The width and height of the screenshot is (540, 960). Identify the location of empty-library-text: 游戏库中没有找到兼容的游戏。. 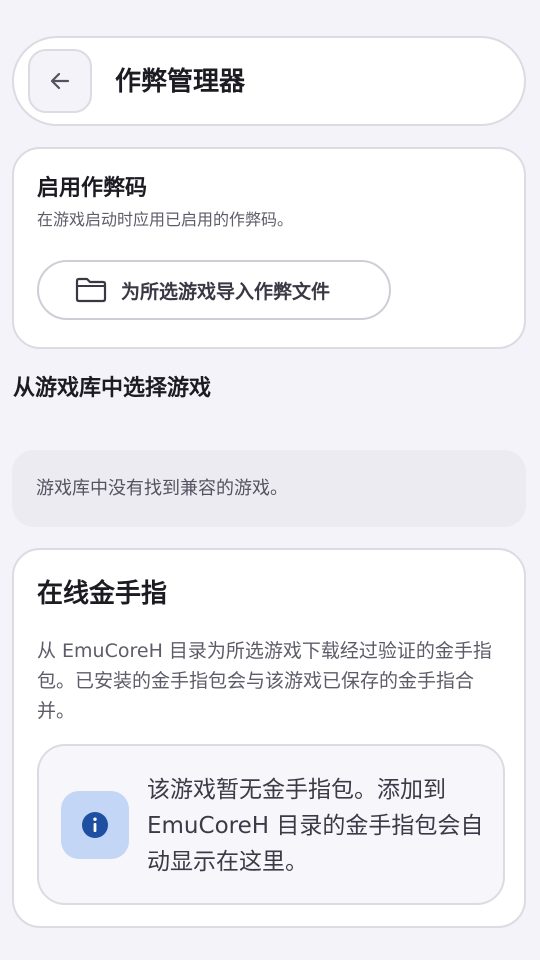
(162, 488).